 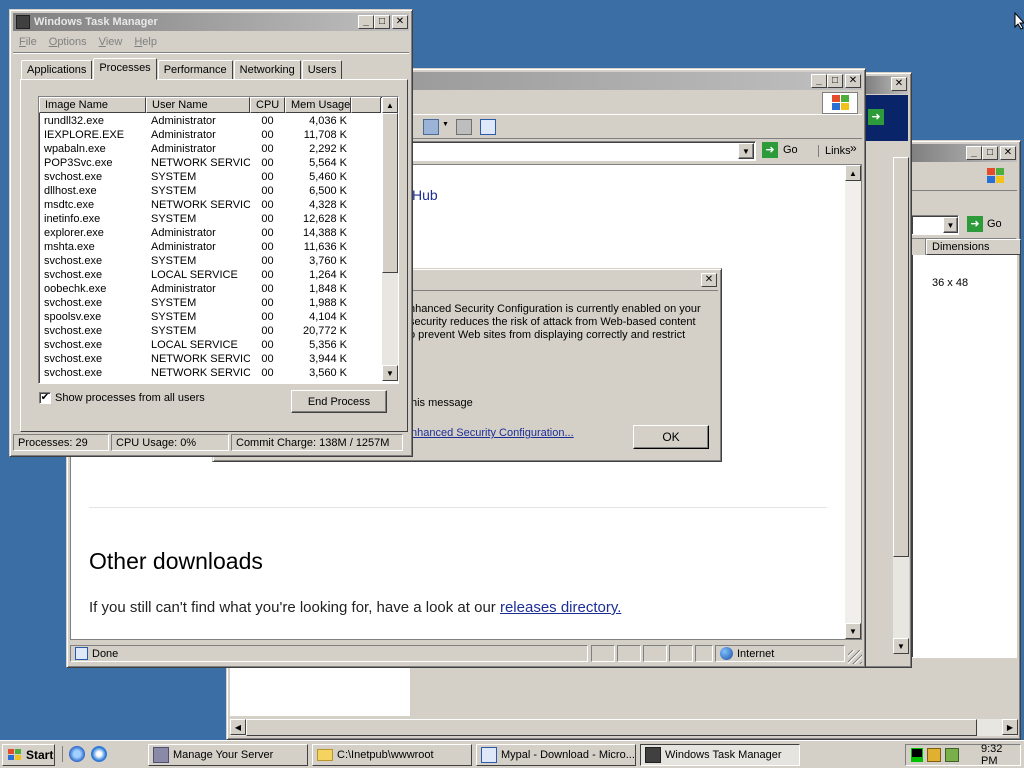 I want to click on column-mem-usage: Mem Usage, so click(x=318, y=105).